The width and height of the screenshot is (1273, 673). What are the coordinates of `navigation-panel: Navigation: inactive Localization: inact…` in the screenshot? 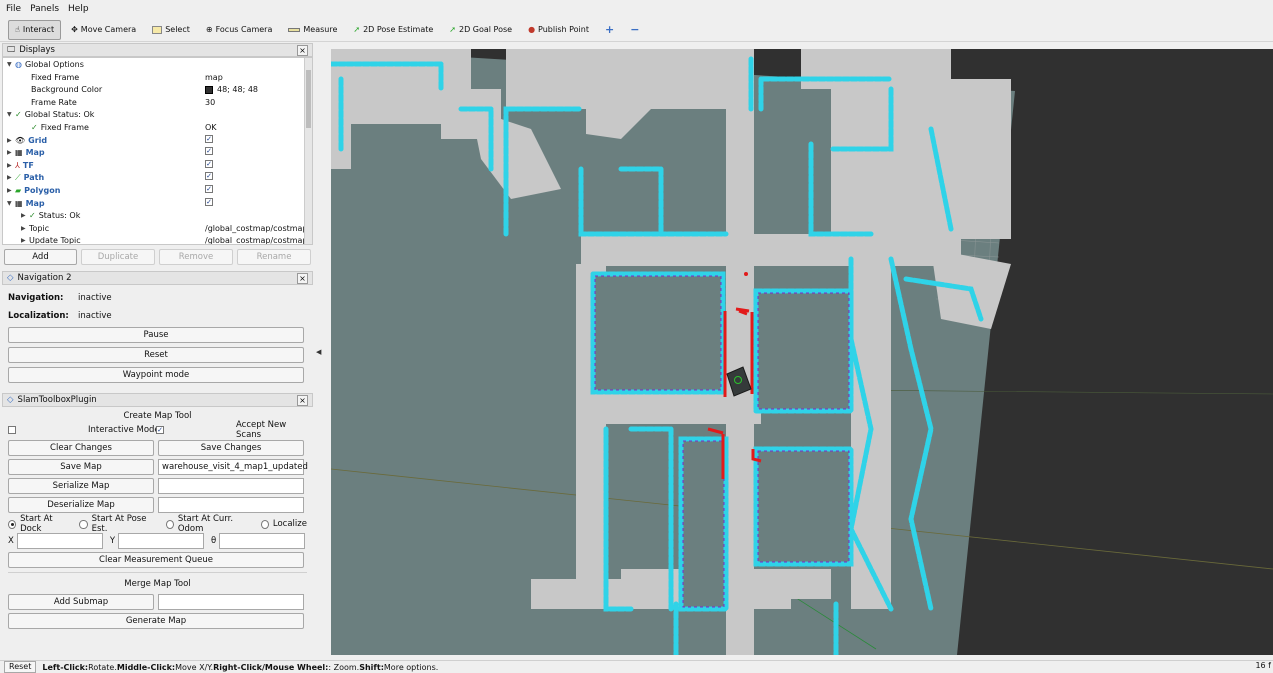 It's located at (157, 338).